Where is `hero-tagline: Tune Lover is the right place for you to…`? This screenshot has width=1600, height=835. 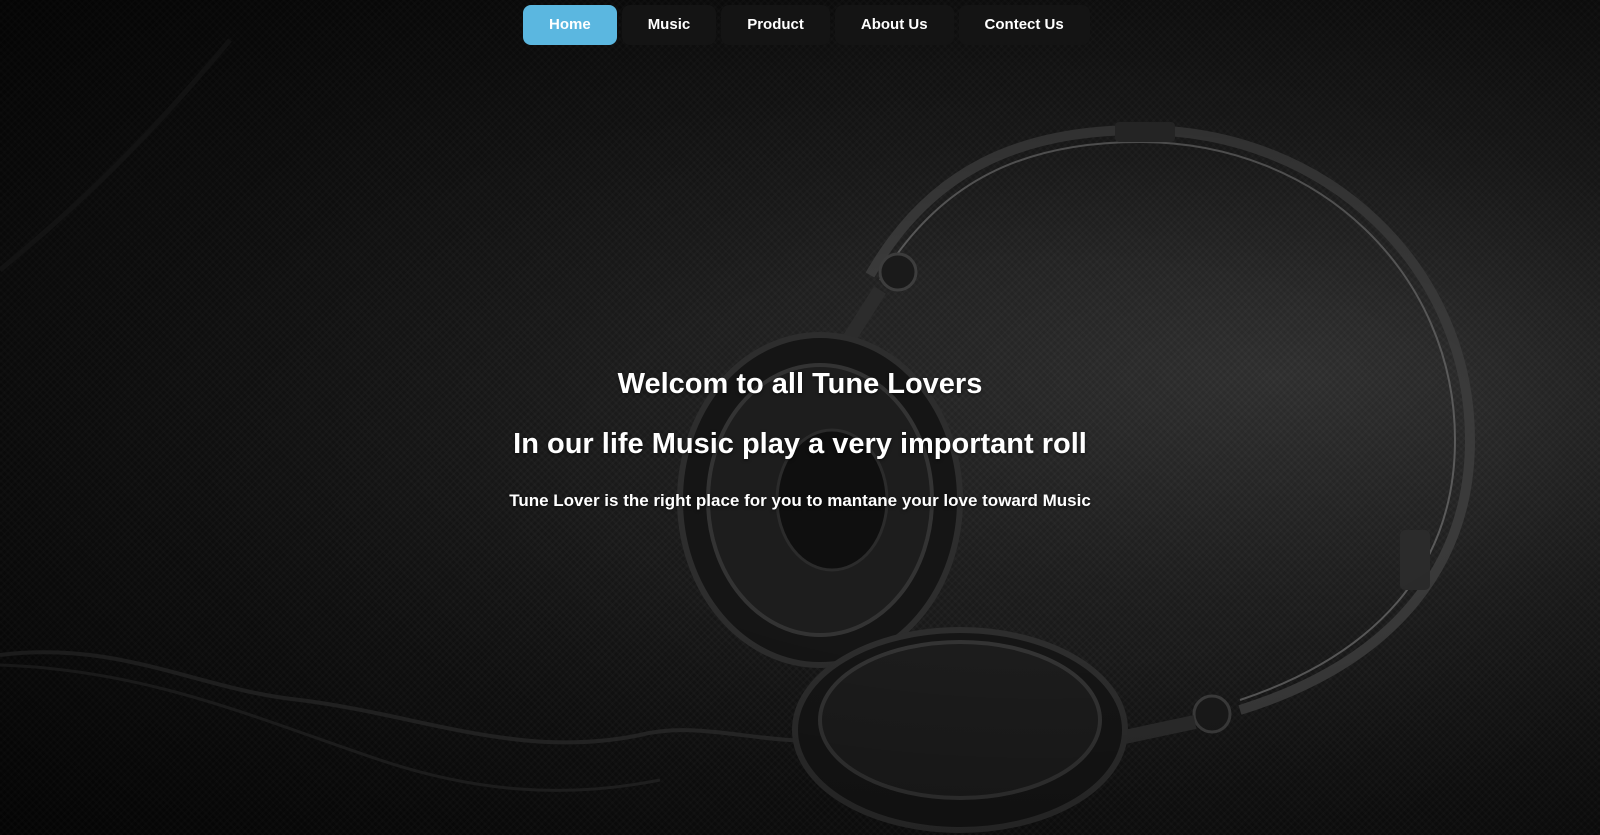 hero-tagline: Tune Lover is the right place for you to… is located at coordinates (800, 500).